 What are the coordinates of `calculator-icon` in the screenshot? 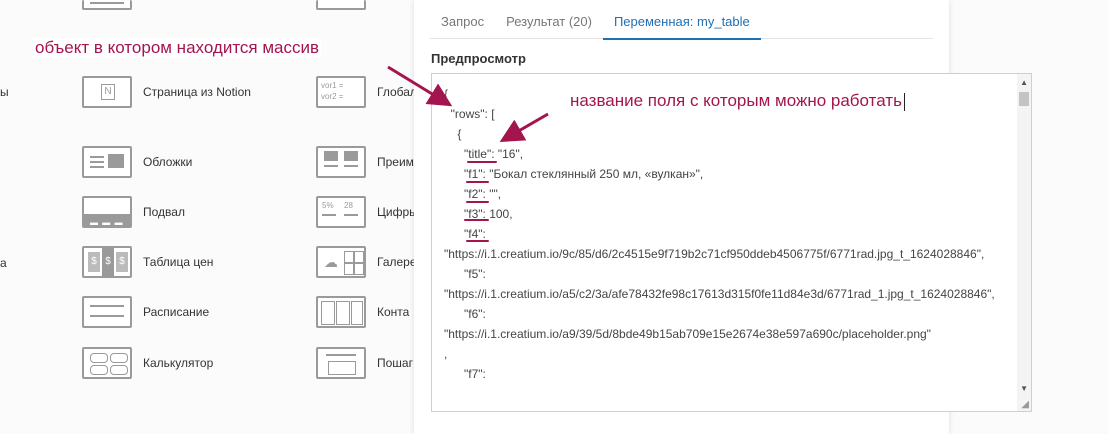 It's located at (107, 363).